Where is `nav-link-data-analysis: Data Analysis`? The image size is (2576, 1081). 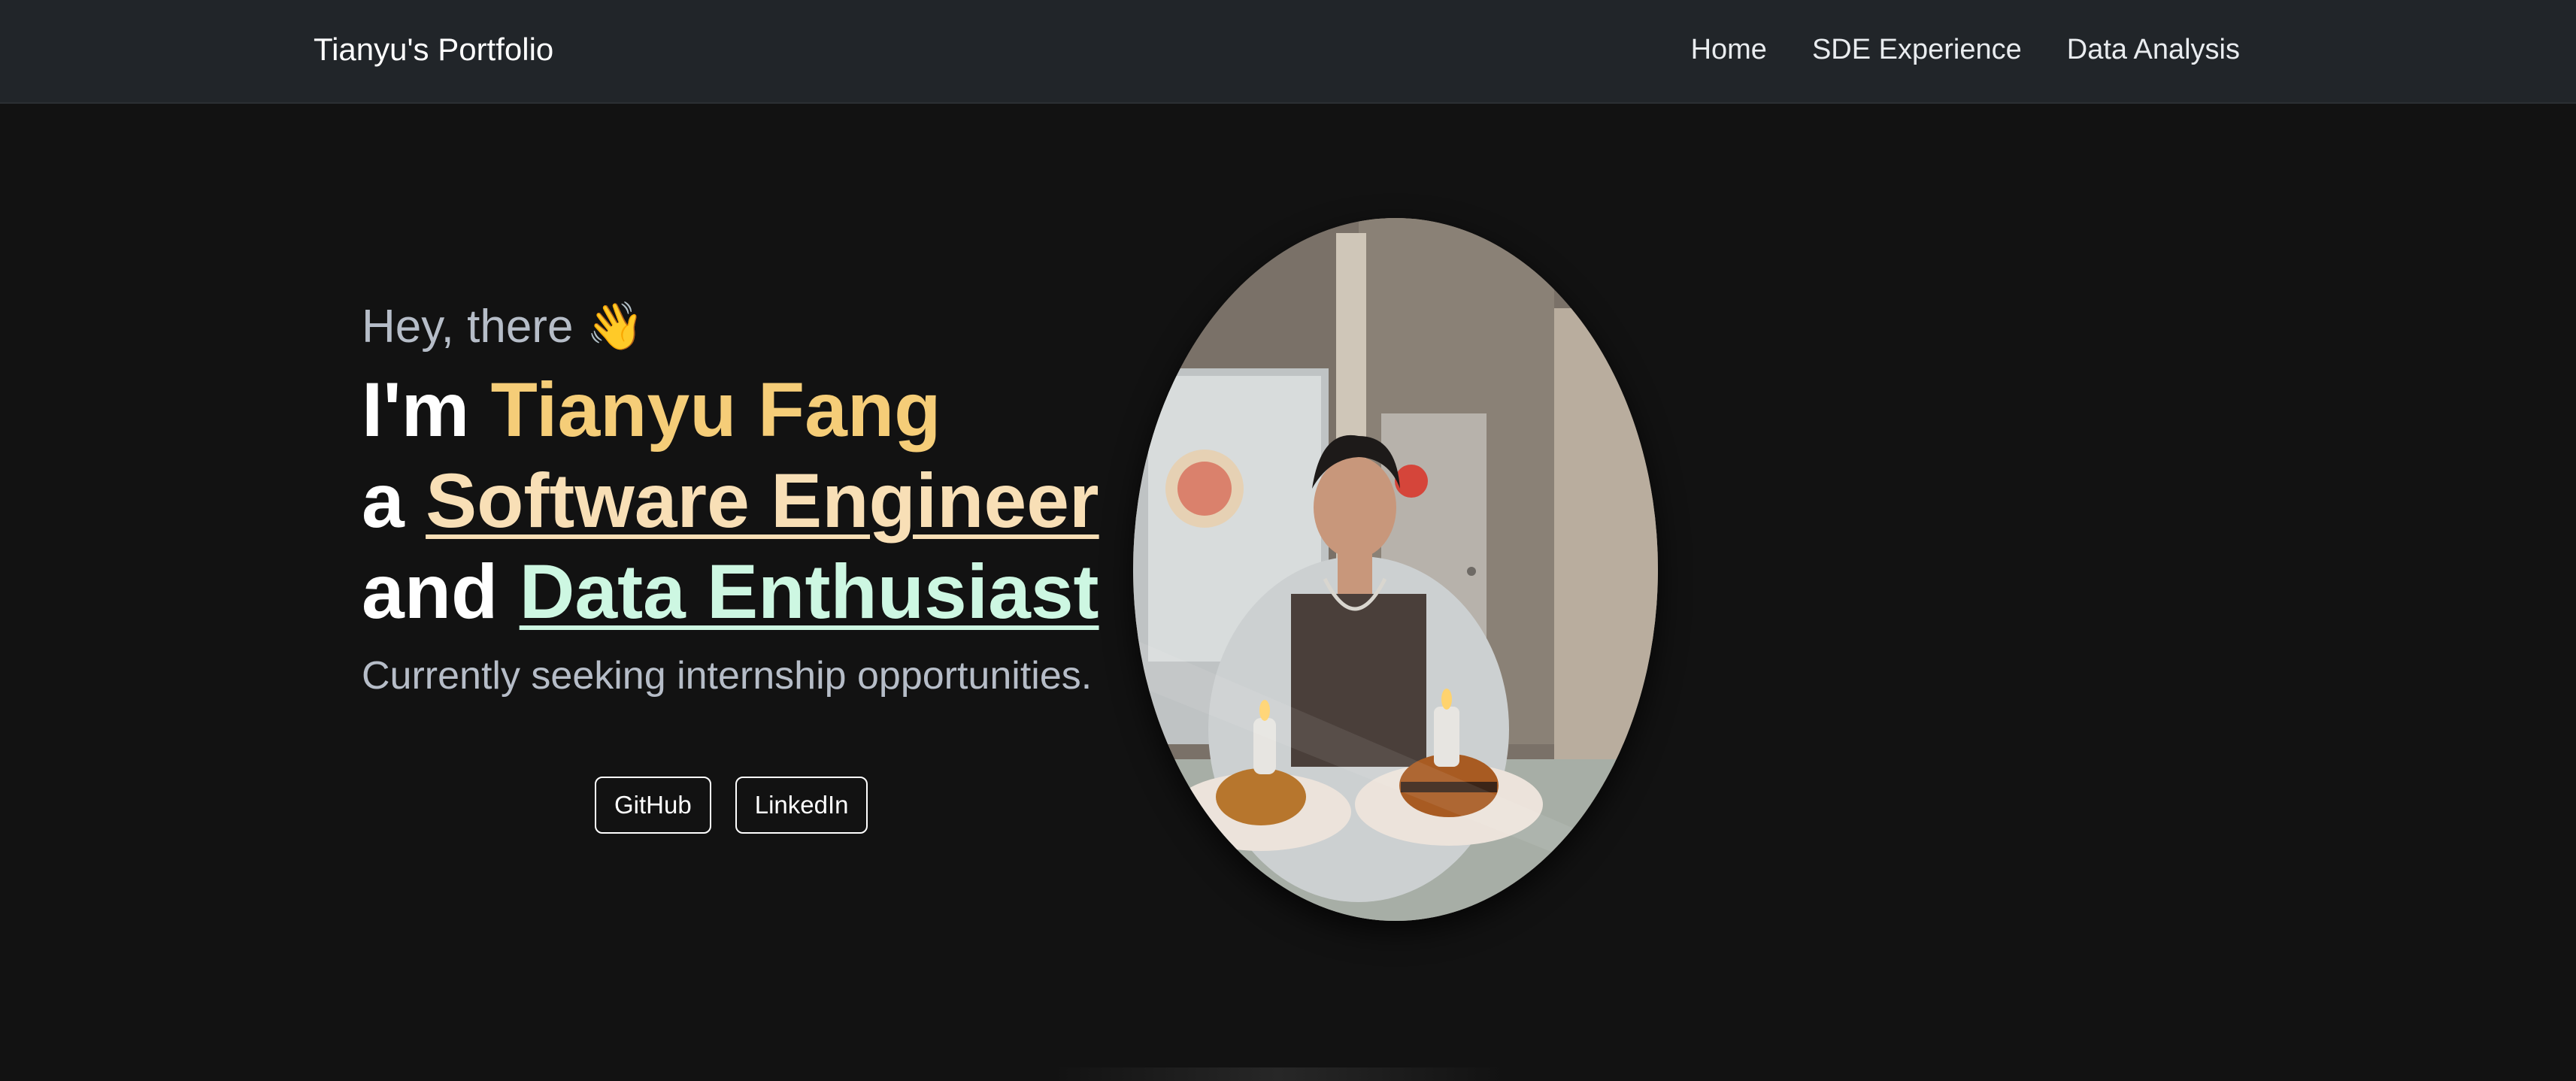 nav-link-data-analysis: Data Analysis is located at coordinates (2153, 49).